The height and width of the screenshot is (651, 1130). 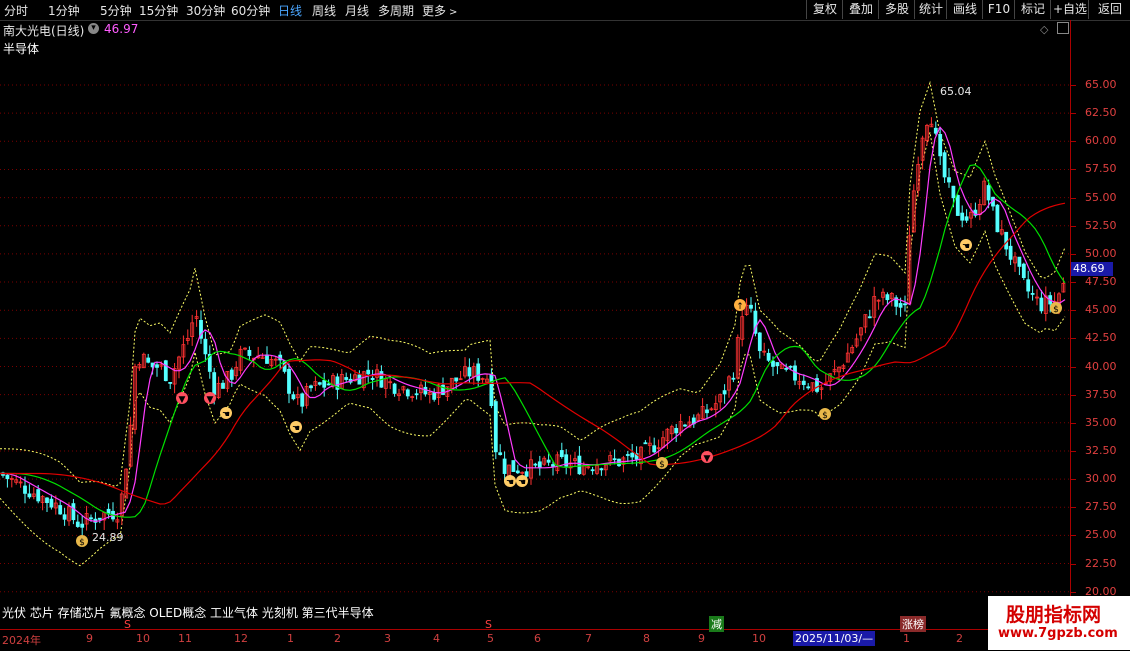 I want to click on stock-title: 南大光电(日线), so click(x=43, y=30).